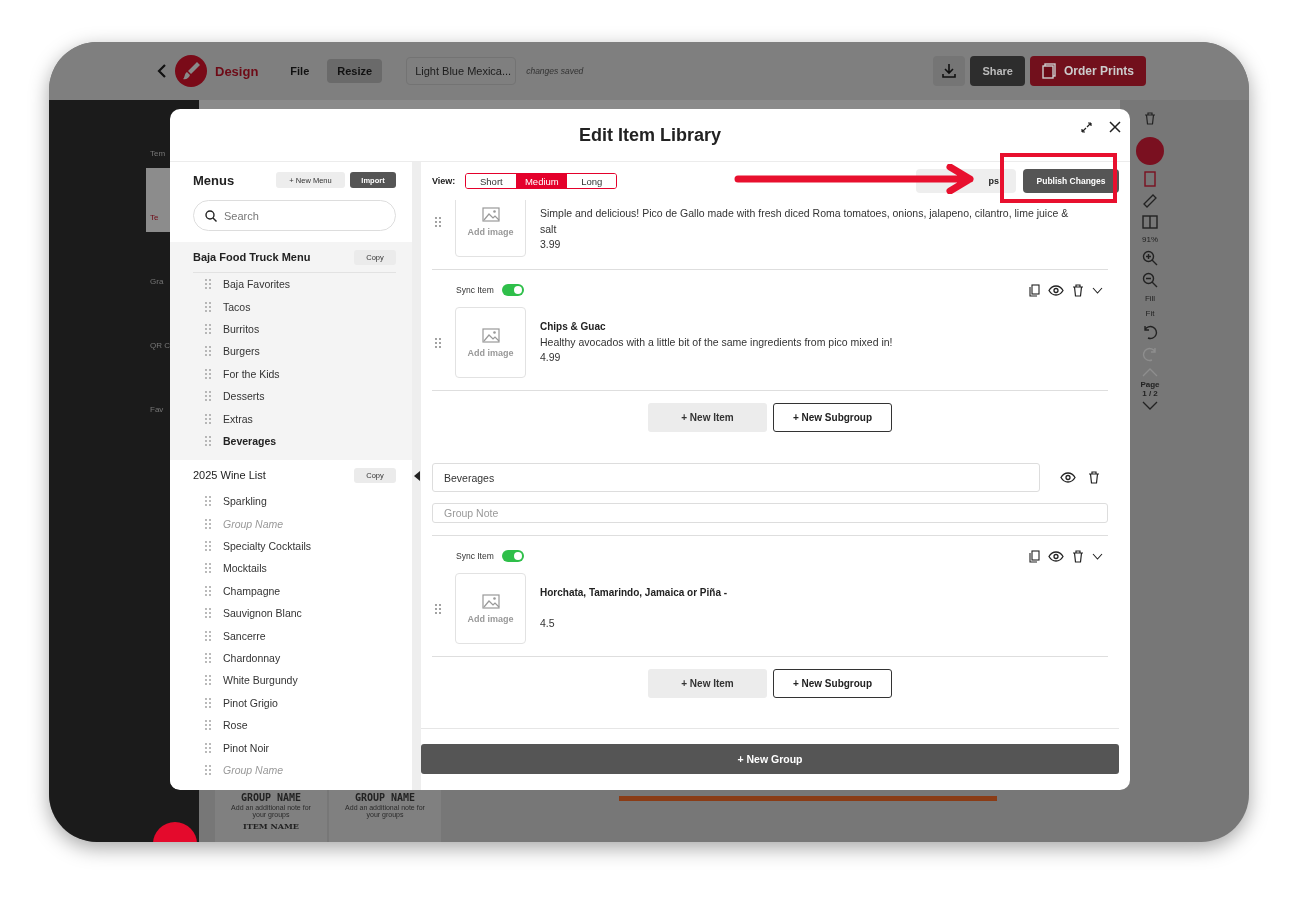 The height and width of the screenshot is (900, 1300). Describe the element at coordinates (551, 357) in the screenshot. I see `item-price: 4.99` at that location.